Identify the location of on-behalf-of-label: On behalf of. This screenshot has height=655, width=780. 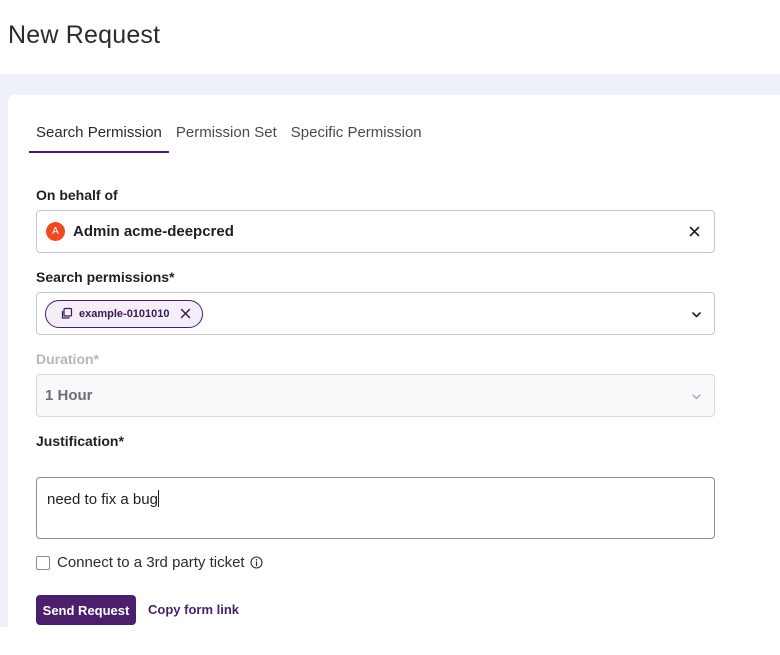
(77, 195).